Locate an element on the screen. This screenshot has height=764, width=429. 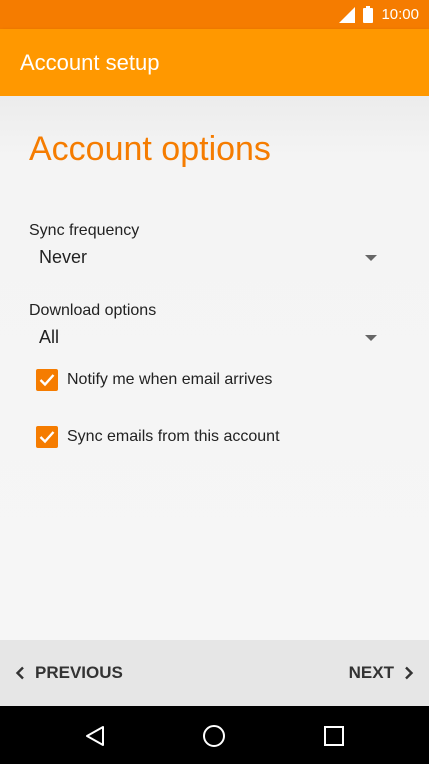
sync-emails-checkbox is located at coordinates (47, 437).